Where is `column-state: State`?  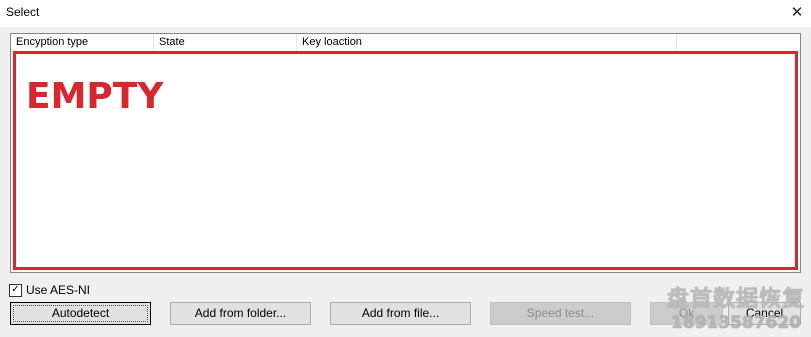 column-state: State is located at coordinates (225, 42).